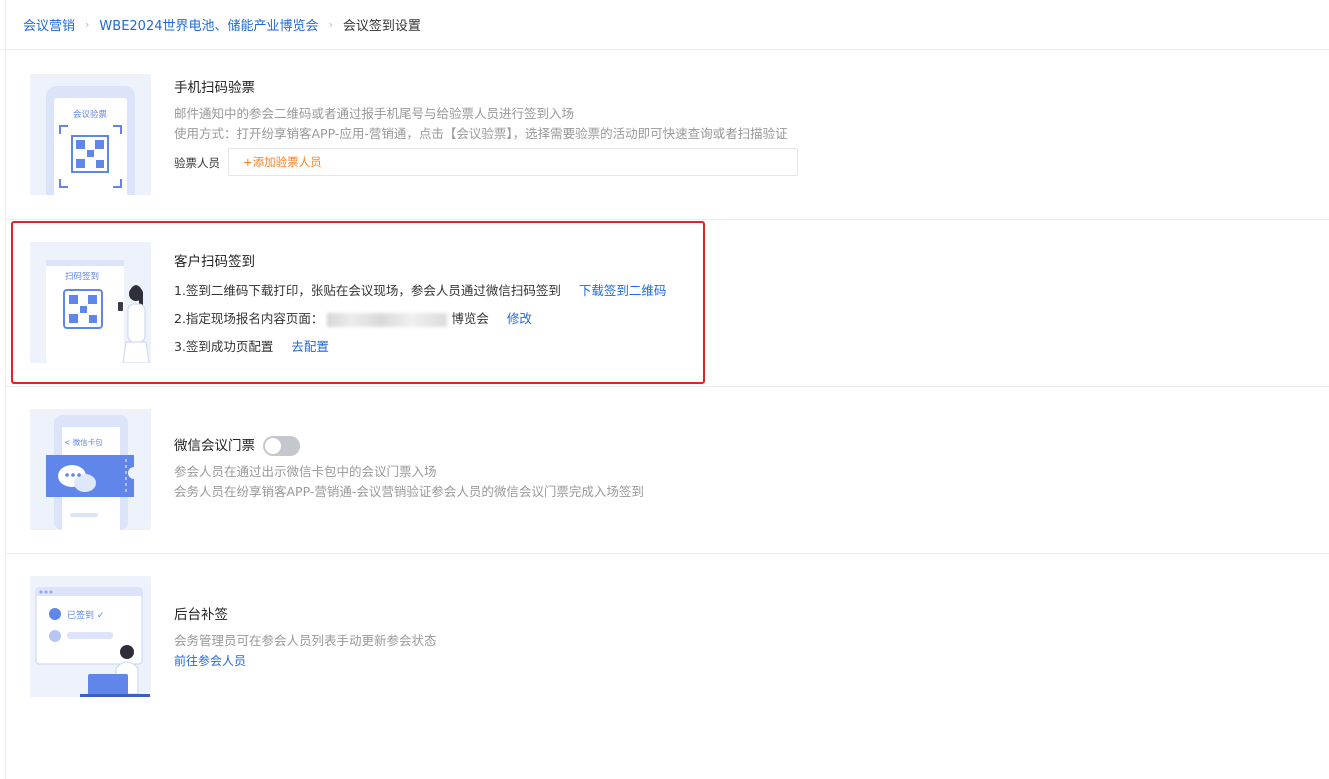  I want to click on toggle-knob, so click(273, 446).